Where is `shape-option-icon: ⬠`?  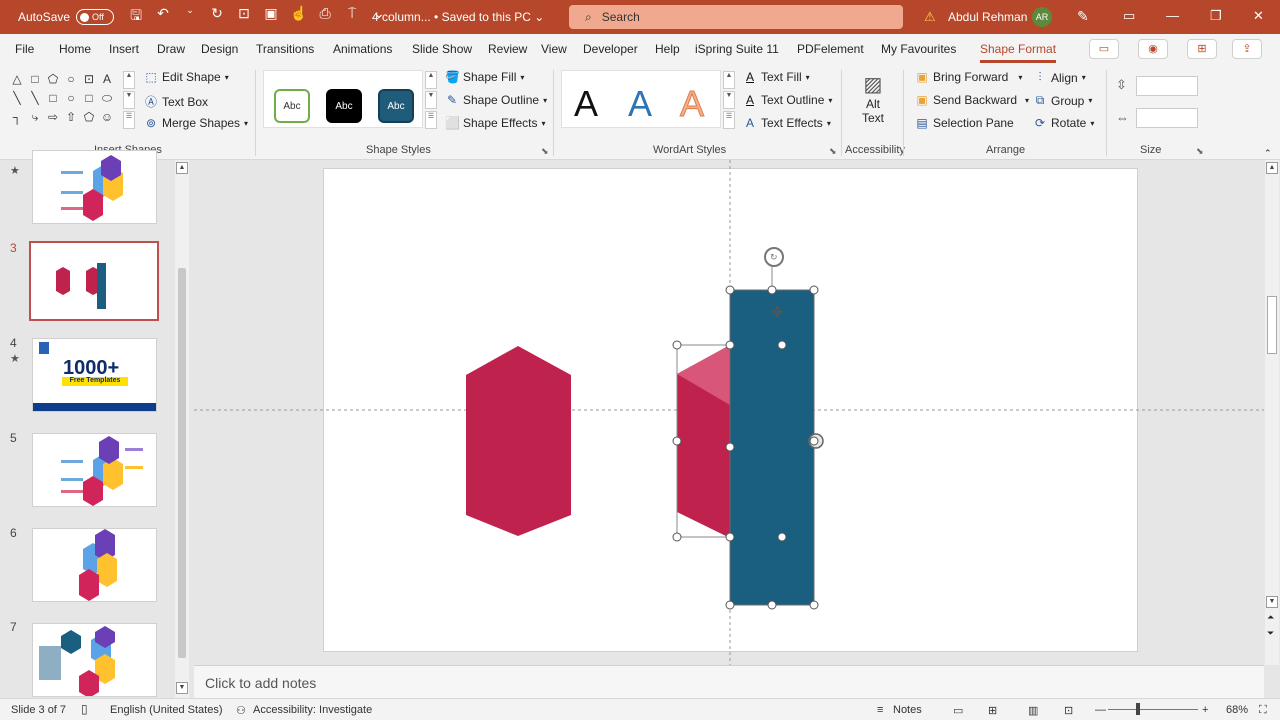 shape-option-icon: ⬠ is located at coordinates (89, 119).